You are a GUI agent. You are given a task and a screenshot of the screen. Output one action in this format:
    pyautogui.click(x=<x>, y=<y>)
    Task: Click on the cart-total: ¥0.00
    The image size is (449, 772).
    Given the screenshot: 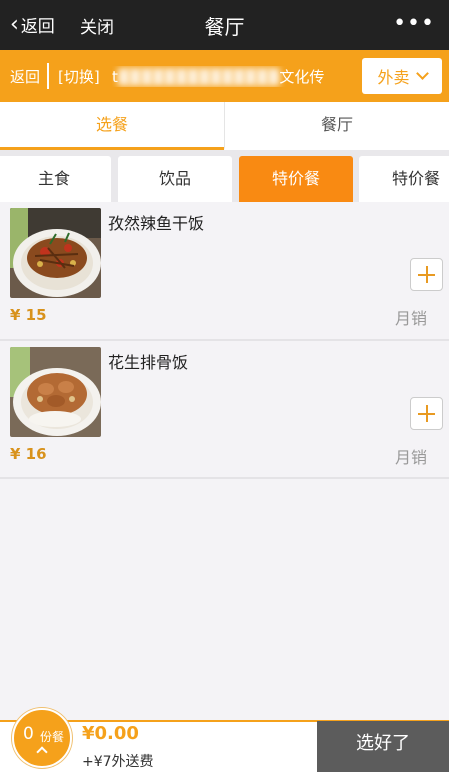 What is the action you would take?
    pyautogui.click(x=110, y=733)
    